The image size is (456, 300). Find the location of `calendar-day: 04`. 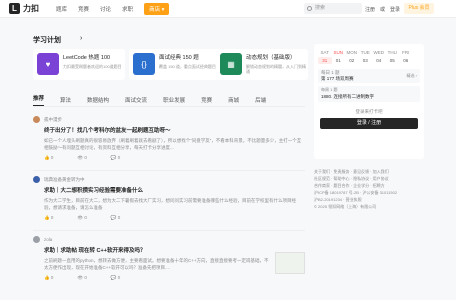

calendar-day: 04 is located at coordinates (379, 60).